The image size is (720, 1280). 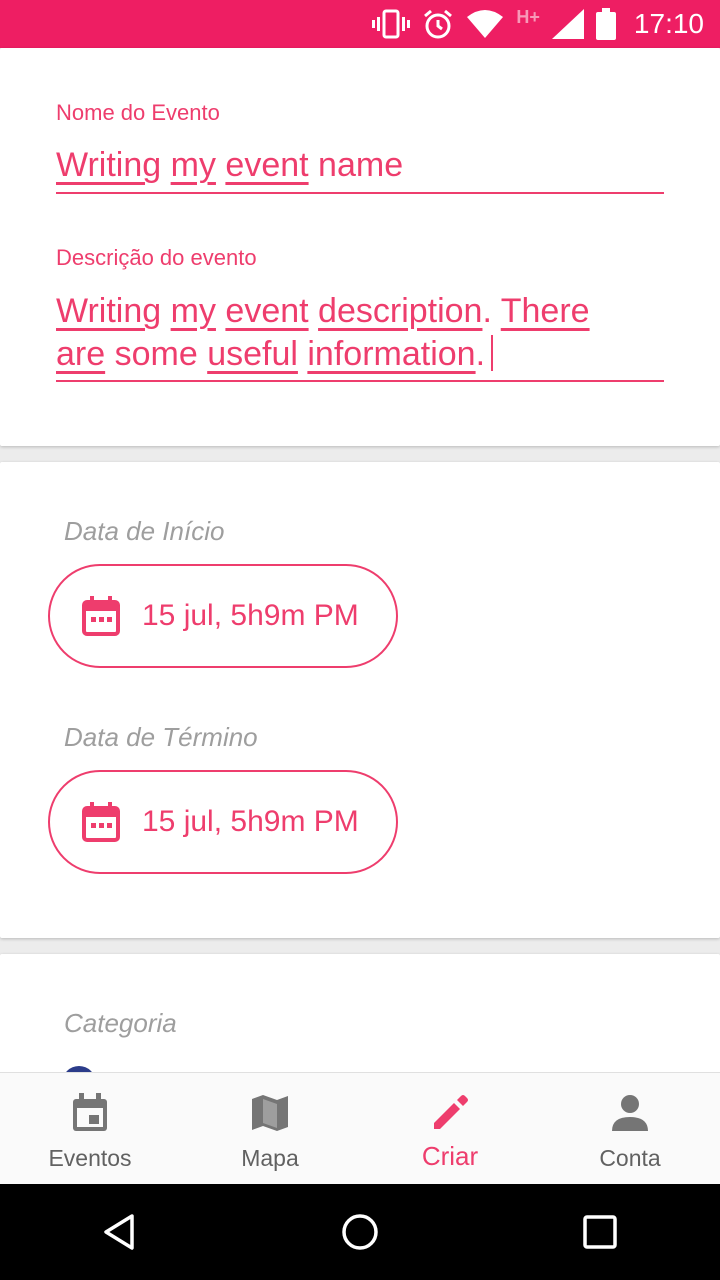 I want to click on map-icon, so click(x=270, y=1113).